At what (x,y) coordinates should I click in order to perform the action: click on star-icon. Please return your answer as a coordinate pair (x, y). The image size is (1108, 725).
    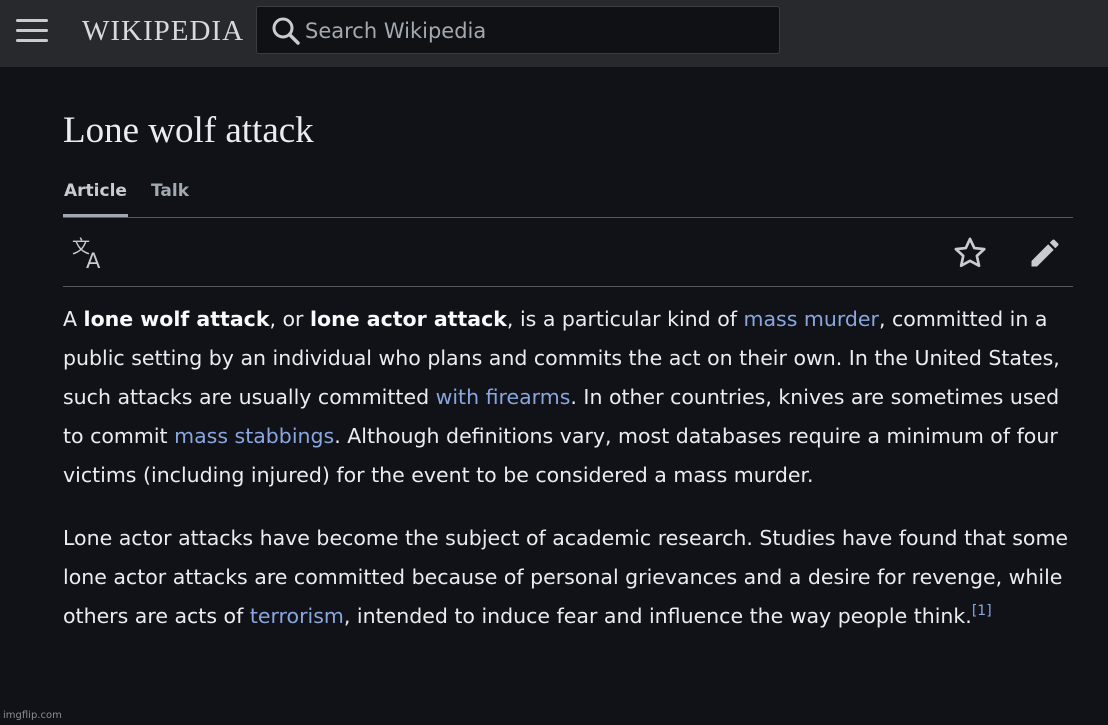
    Looking at the image, I should click on (970, 255).